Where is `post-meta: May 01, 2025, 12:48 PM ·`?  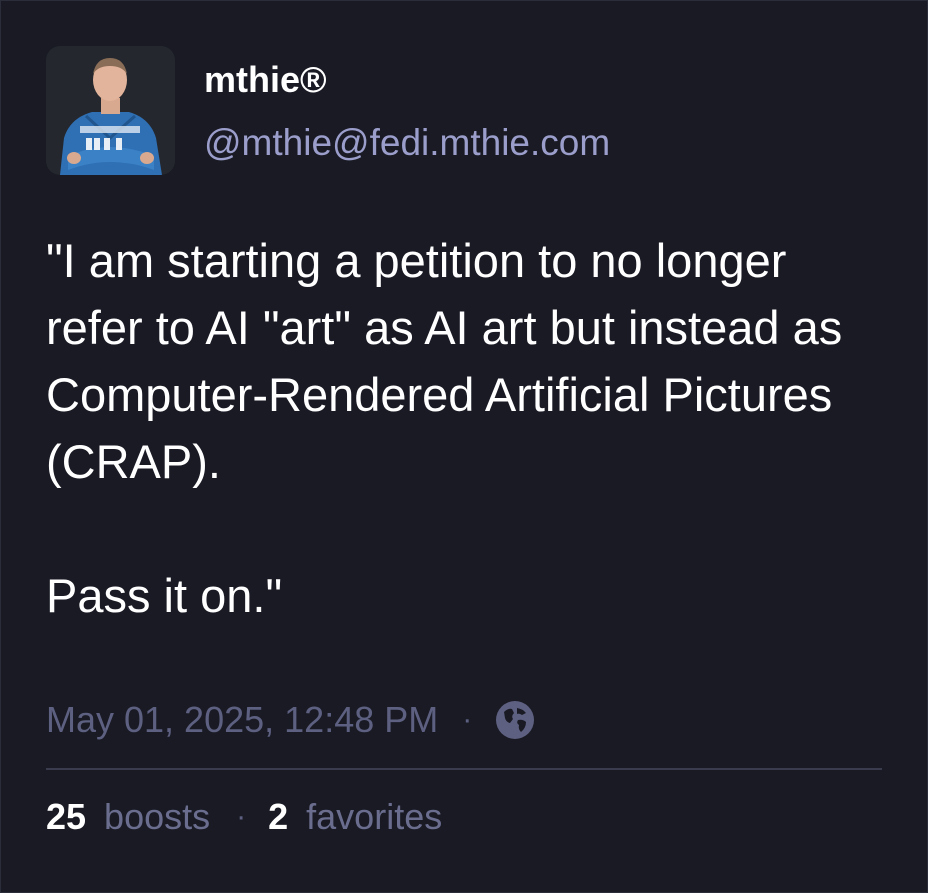
post-meta: May 01, 2025, 12:48 PM · is located at coordinates (291, 720).